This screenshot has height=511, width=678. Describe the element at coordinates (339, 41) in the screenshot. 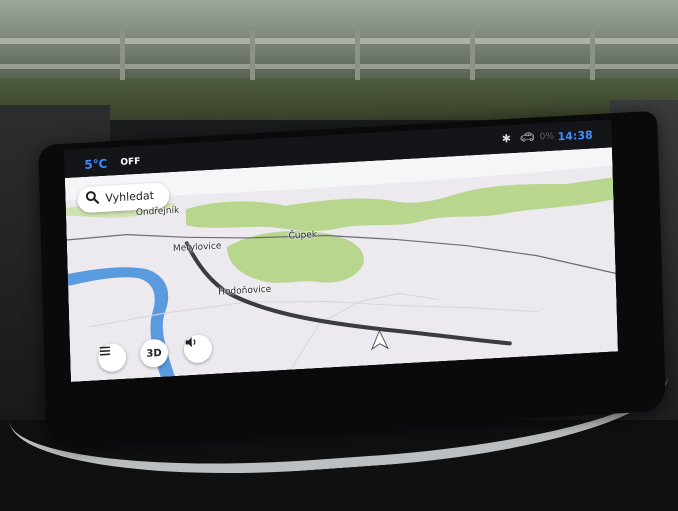

I see `guardrail-top` at that location.